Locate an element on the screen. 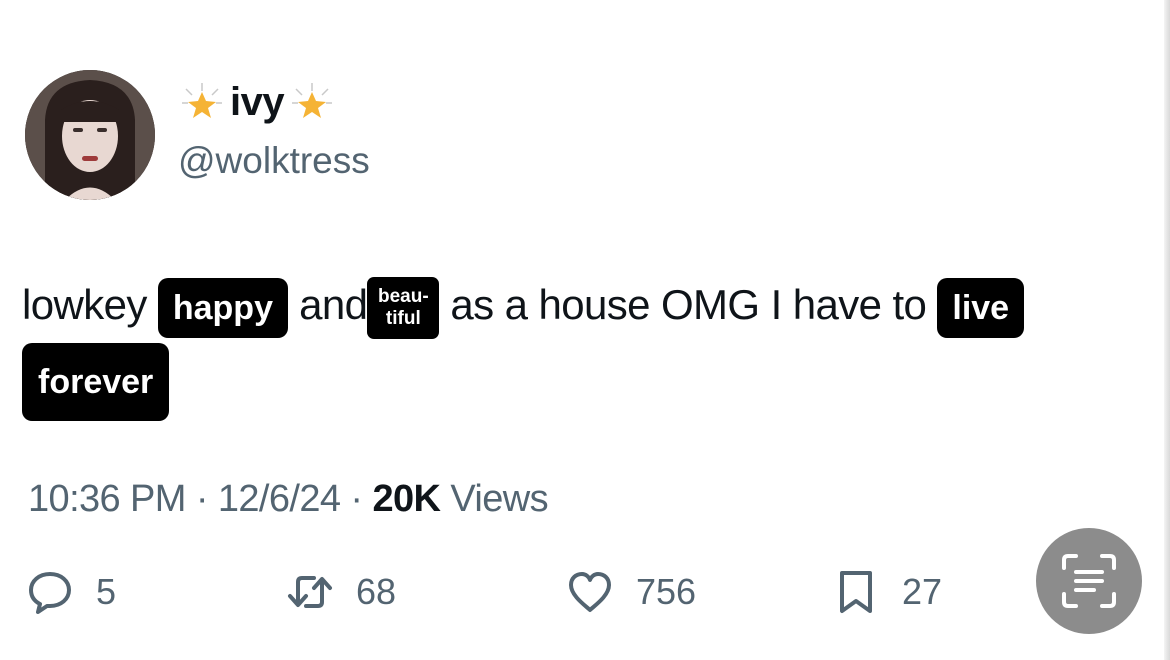 The width and height of the screenshot is (1170, 660). text-scan-button is located at coordinates (1089, 581).